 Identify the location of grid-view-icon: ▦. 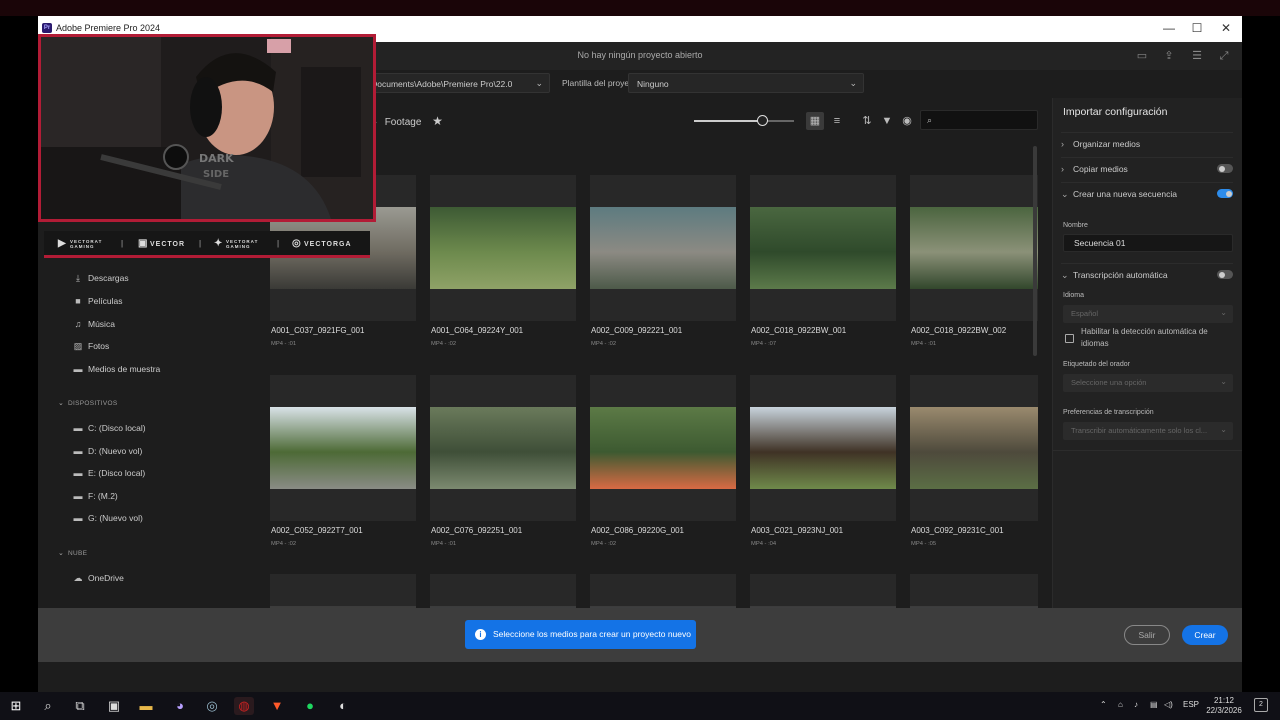
(815, 121).